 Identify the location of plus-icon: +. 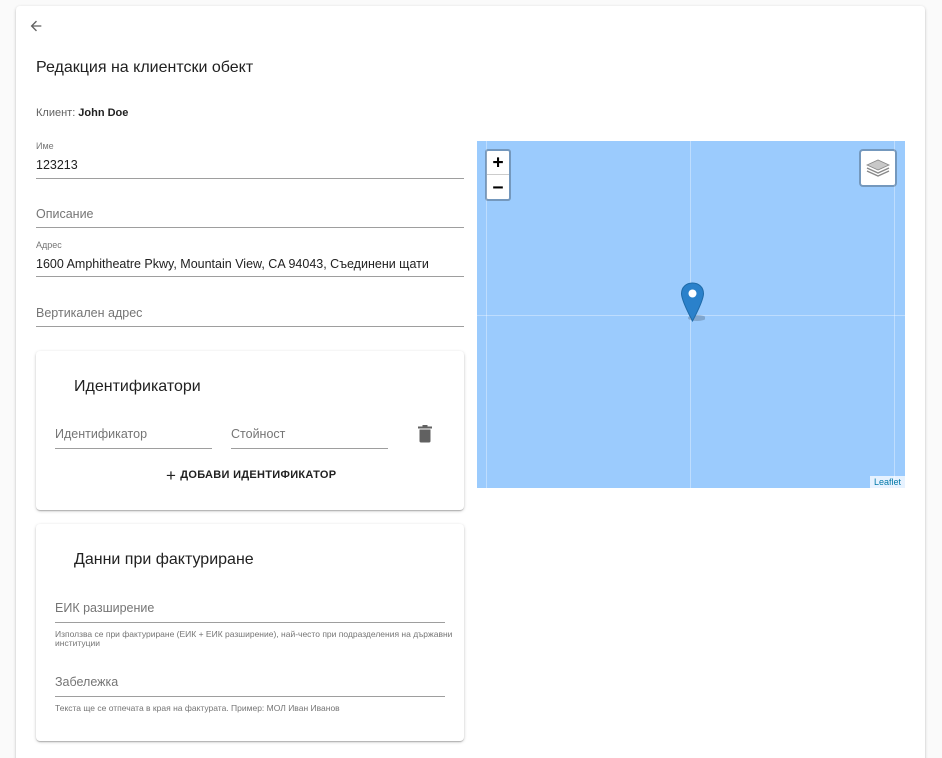
(171, 475).